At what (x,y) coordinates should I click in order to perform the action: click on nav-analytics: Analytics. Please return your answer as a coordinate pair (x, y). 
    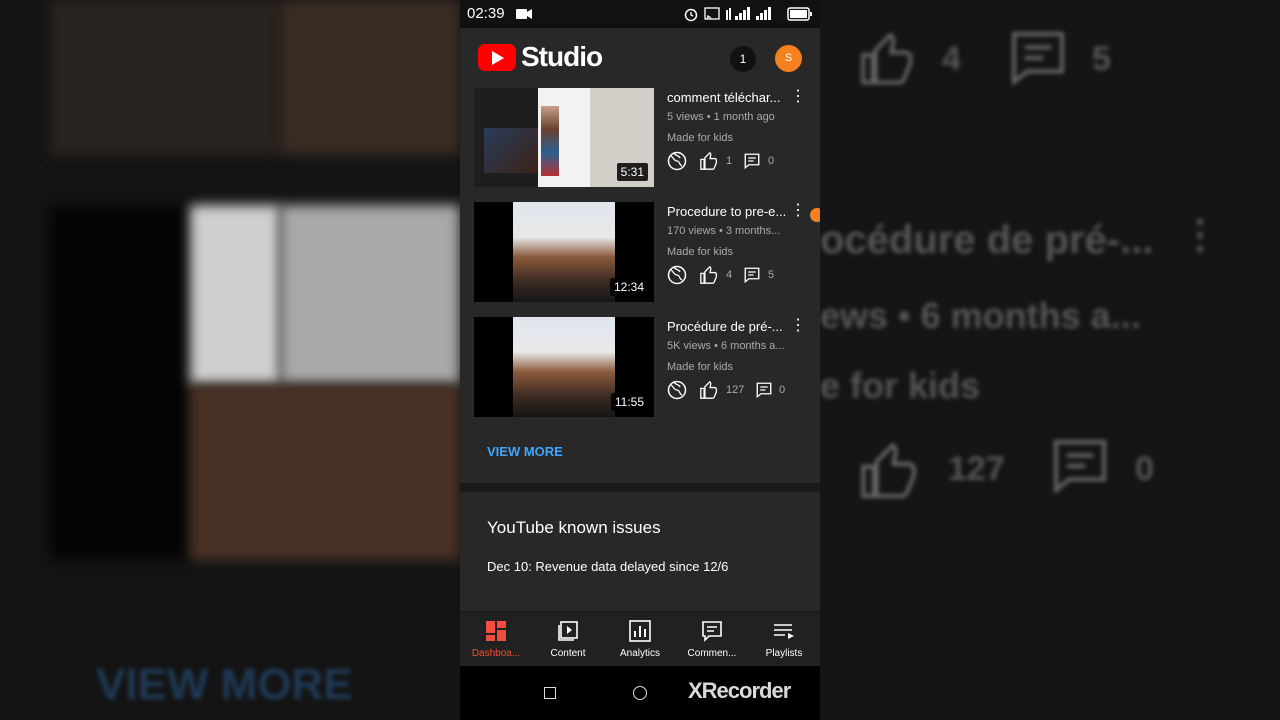
    Looking at the image, I should click on (640, 639).